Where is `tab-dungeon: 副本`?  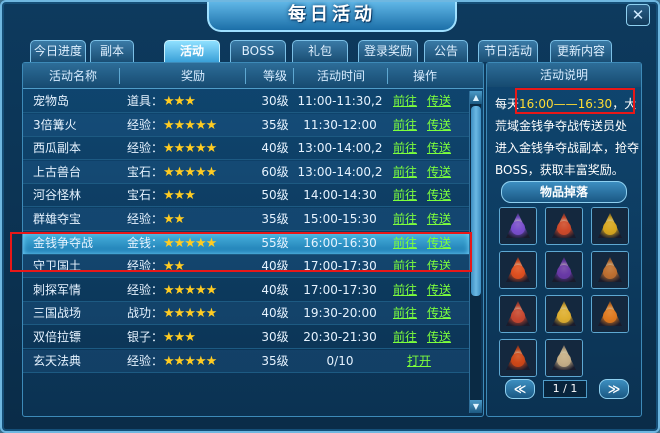
tab-dungeon: 副本 is located at coordinates (112, 51).